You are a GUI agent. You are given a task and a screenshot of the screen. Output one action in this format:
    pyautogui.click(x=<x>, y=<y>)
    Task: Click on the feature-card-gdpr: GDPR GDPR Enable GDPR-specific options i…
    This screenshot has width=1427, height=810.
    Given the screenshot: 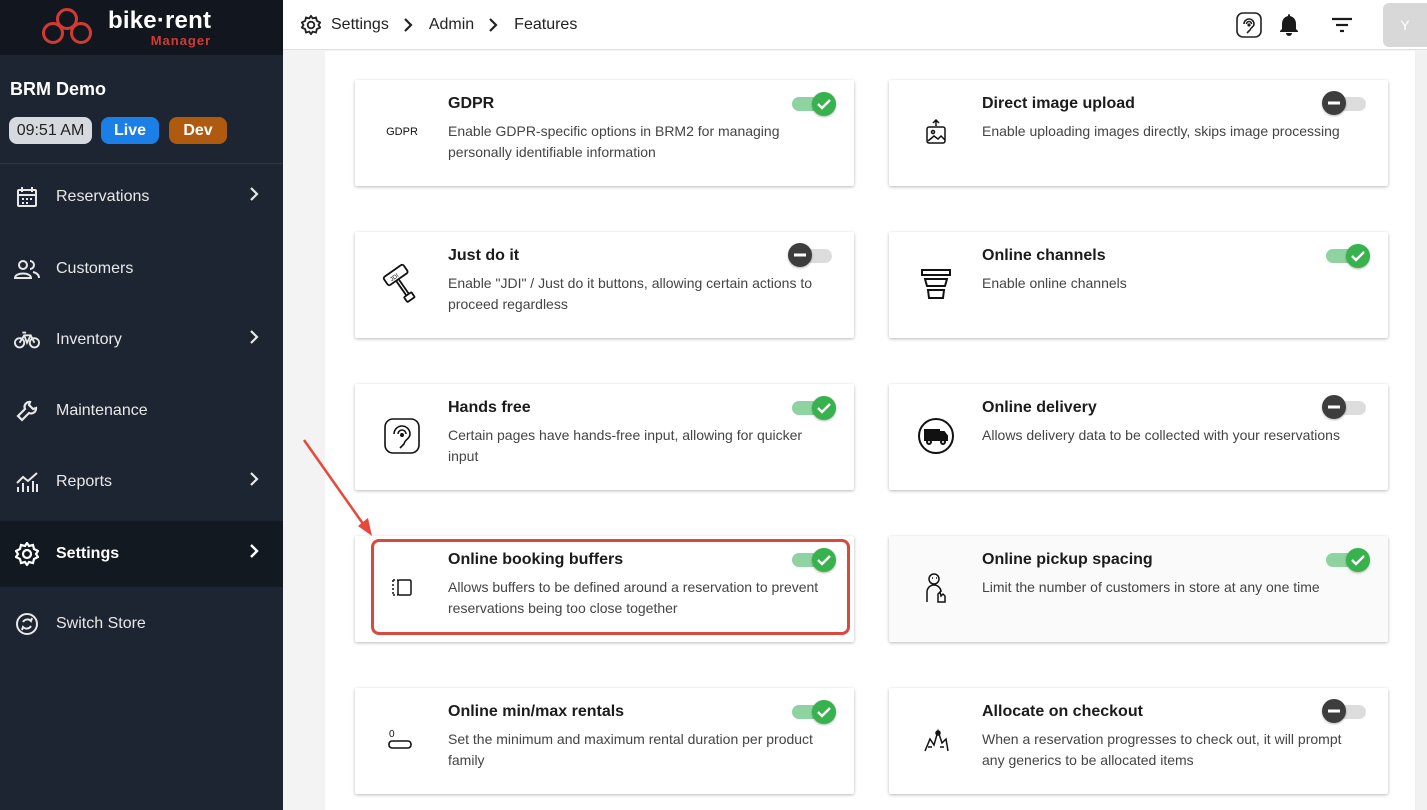 What is the action you would take?
    pyautogui.click(x=604, y=133)
    